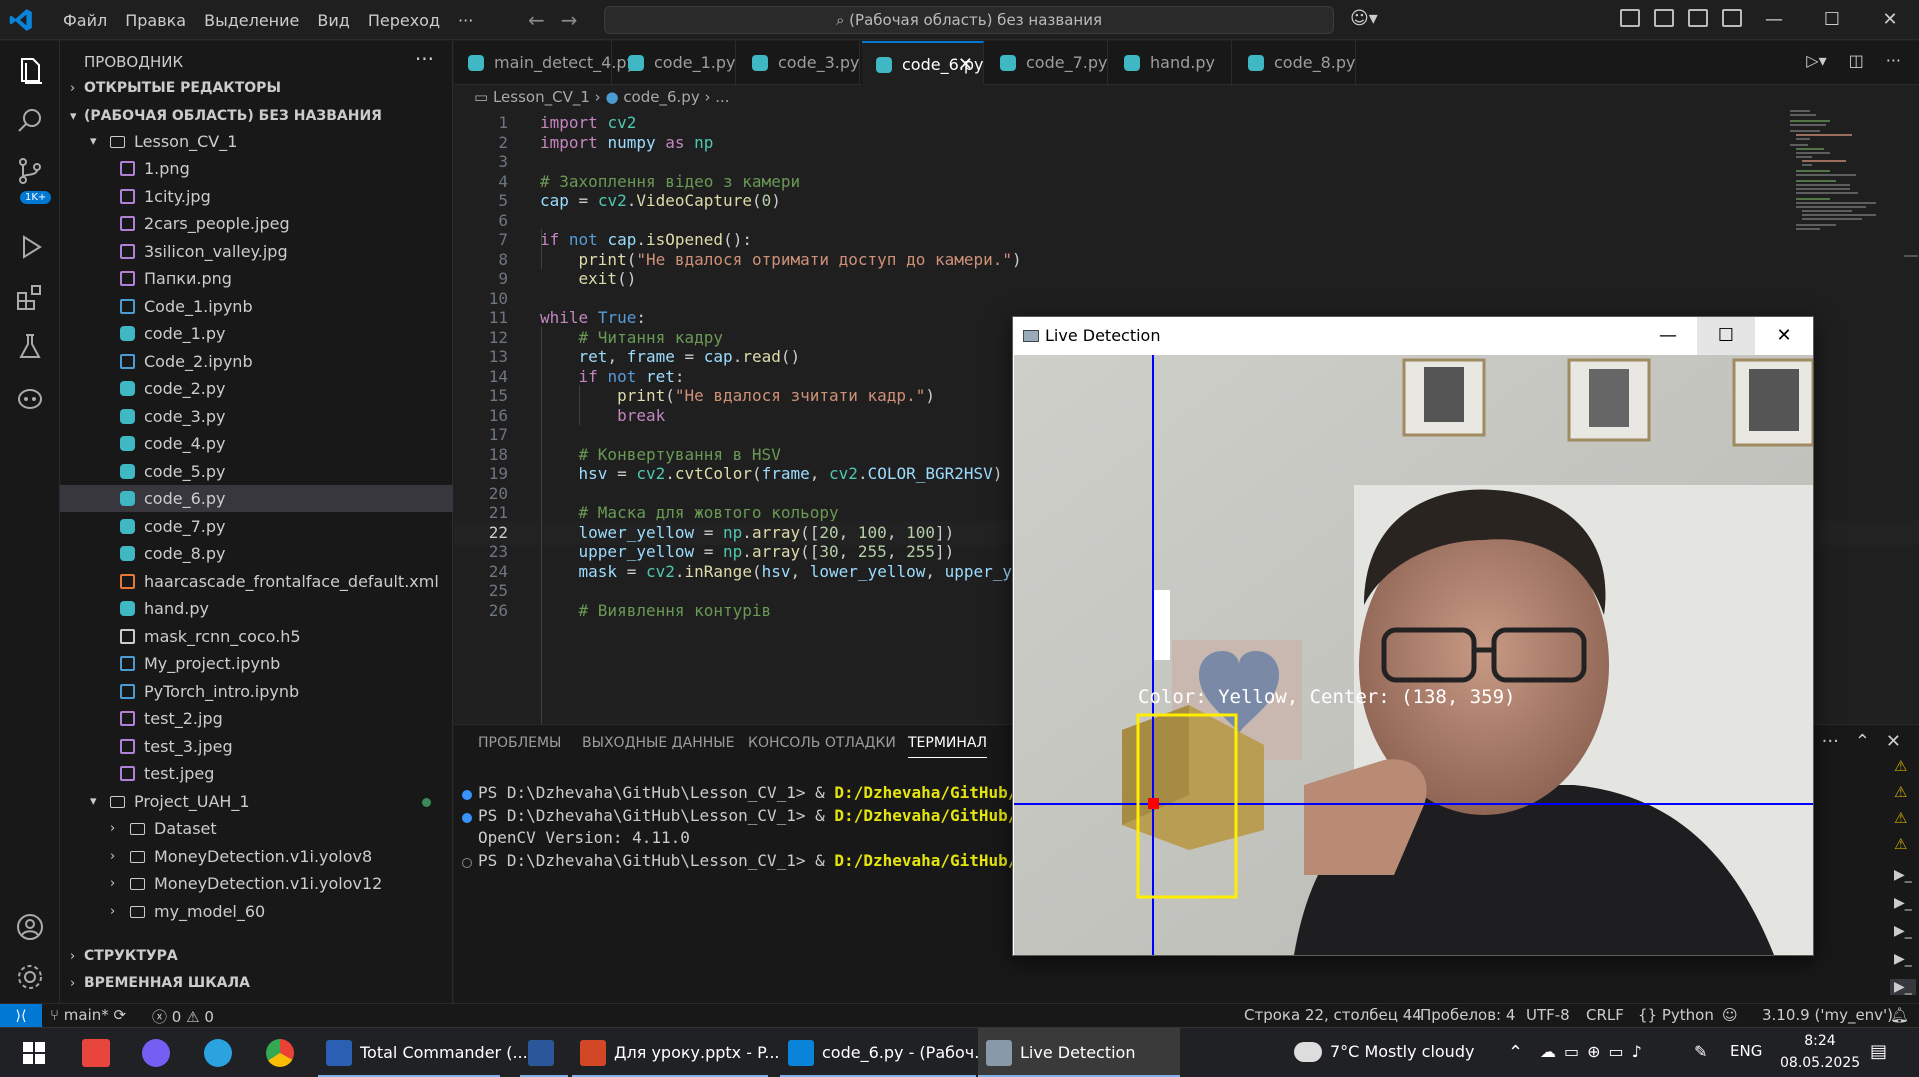 The height and width of the screenshot is (1077, 1919). Describe the element at coordinates (256, 361) in the screenshot. I see `file-item: Code_2.ipynb` at that location.